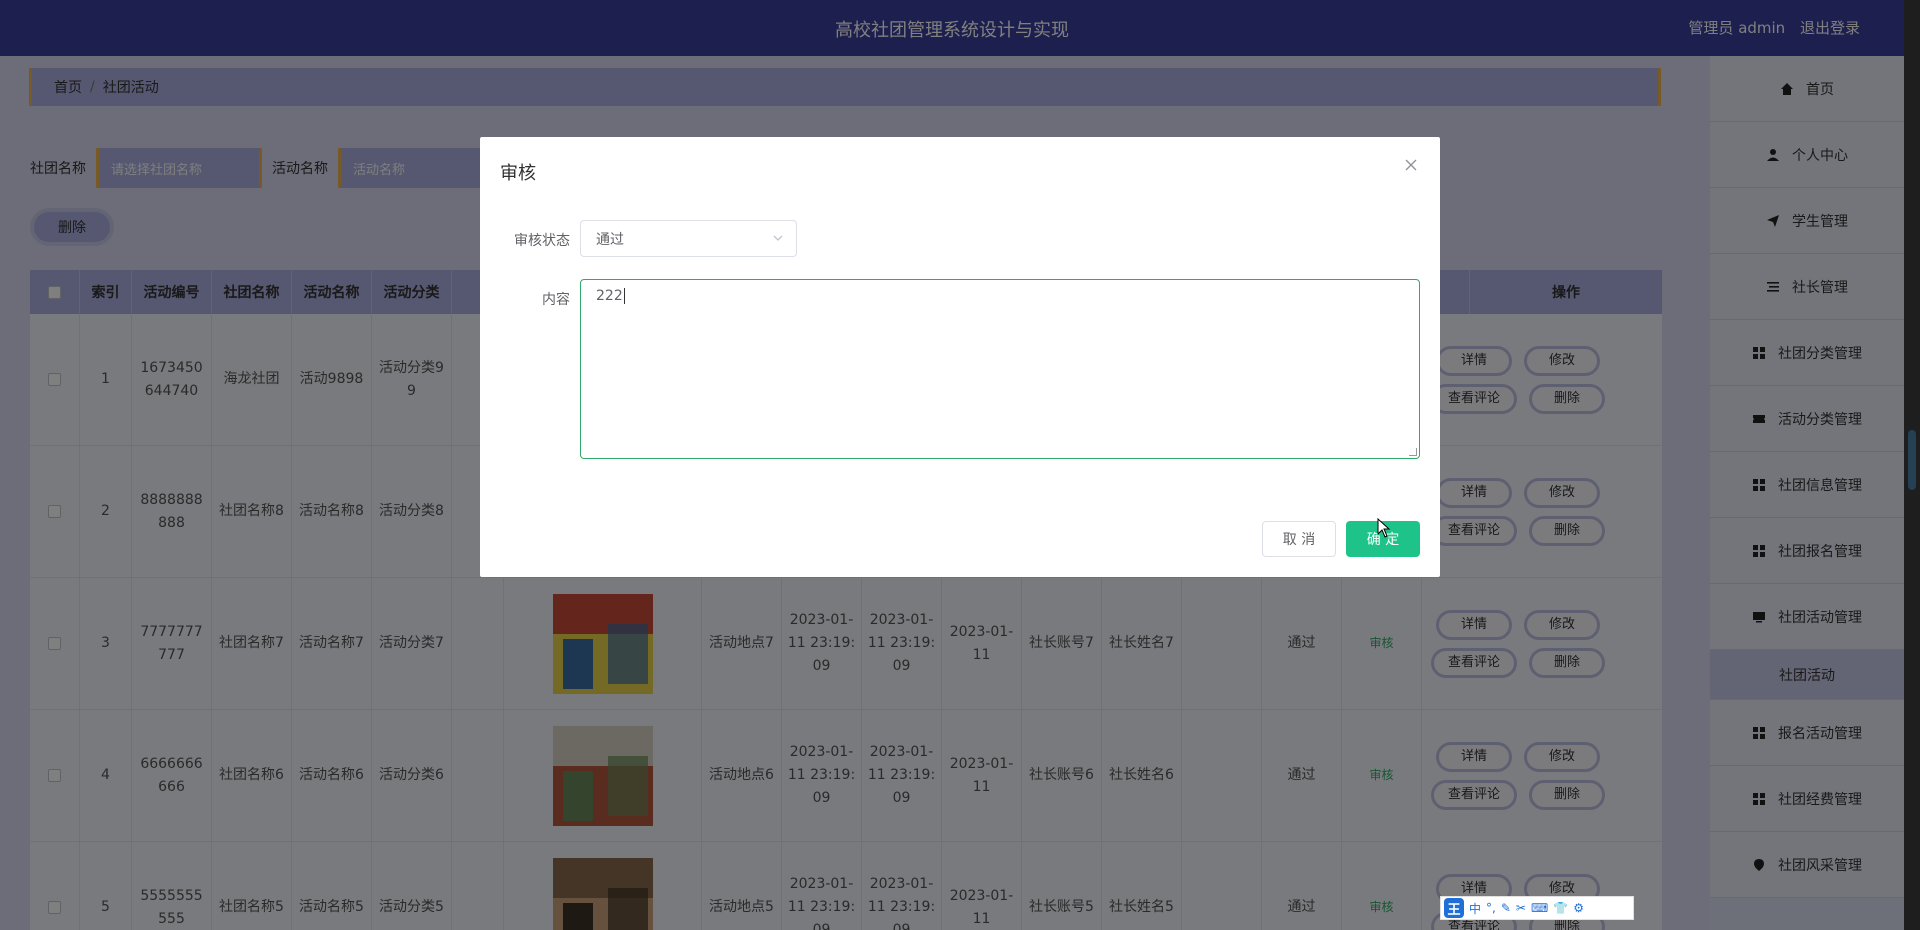  Describe the element at coordinates (609, 296) in the screenshot. I see `content-text: 222` at that location.